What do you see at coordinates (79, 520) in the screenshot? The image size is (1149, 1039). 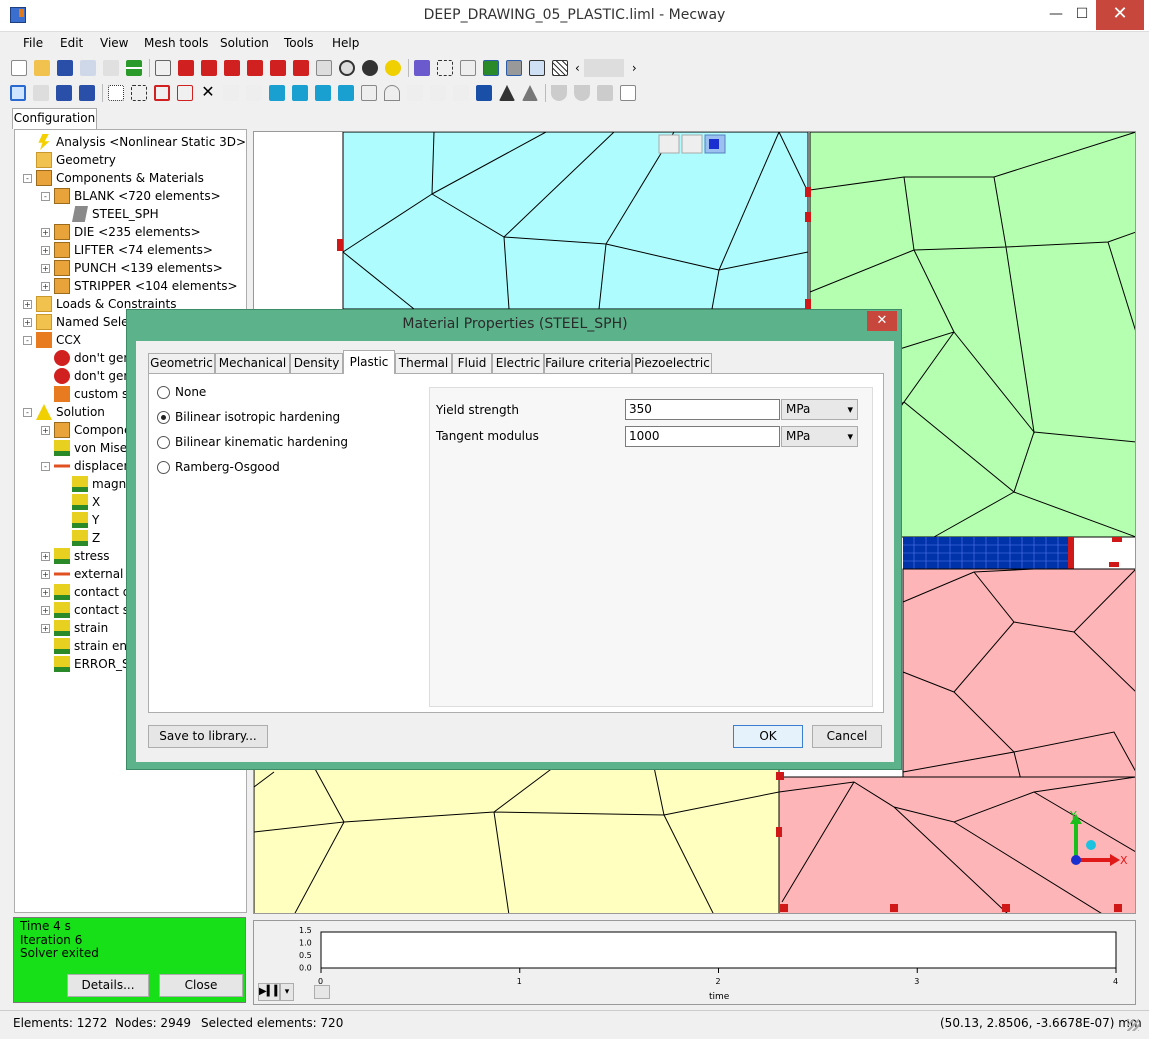 I see `tree-item: Y` at bounding box center [79, 520].